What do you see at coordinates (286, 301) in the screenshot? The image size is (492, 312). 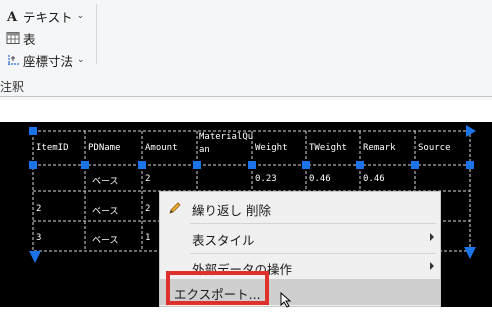 I see `mouse-cursor-icon` at bounding box center [286, 301].